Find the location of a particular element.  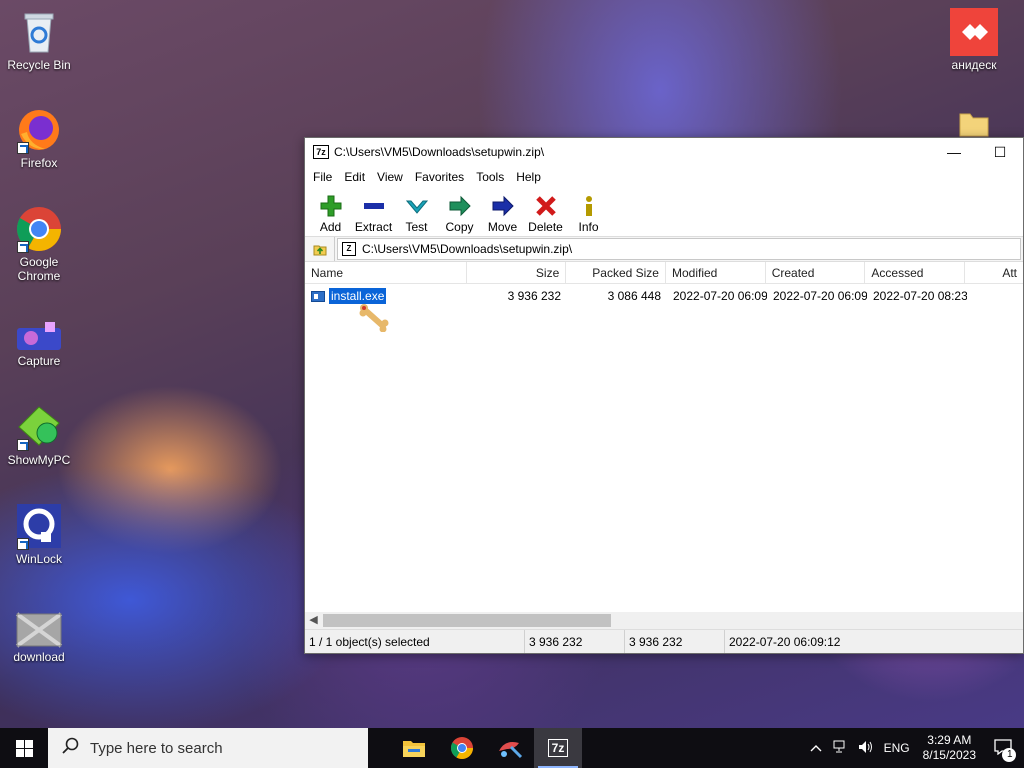

desktop-icon-anydesk: анидеск is located at coordinates (974, 40).